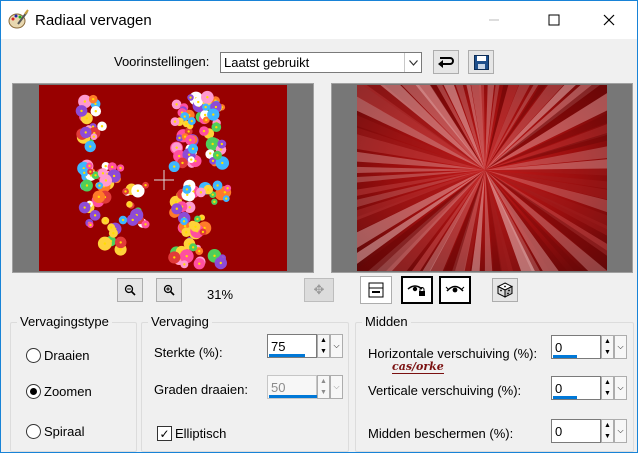 The image size is (638, 453). I want to click on rotate-label: Graden draaien:, so click(201, 389).